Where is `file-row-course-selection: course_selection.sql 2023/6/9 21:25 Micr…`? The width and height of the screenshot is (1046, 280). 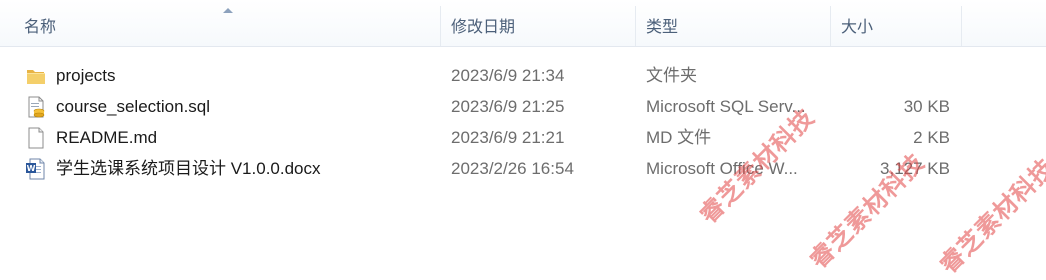
file-row-course-selection: course_selection.sql 2023/6/9 21:25 Micr… is located at coordinates (523, 106).